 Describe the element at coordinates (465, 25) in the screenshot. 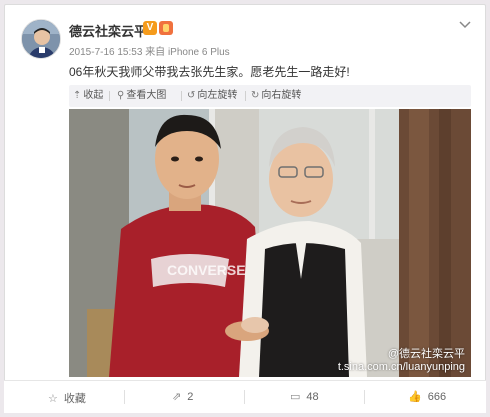

I see `chevron-down-icon` at that location.